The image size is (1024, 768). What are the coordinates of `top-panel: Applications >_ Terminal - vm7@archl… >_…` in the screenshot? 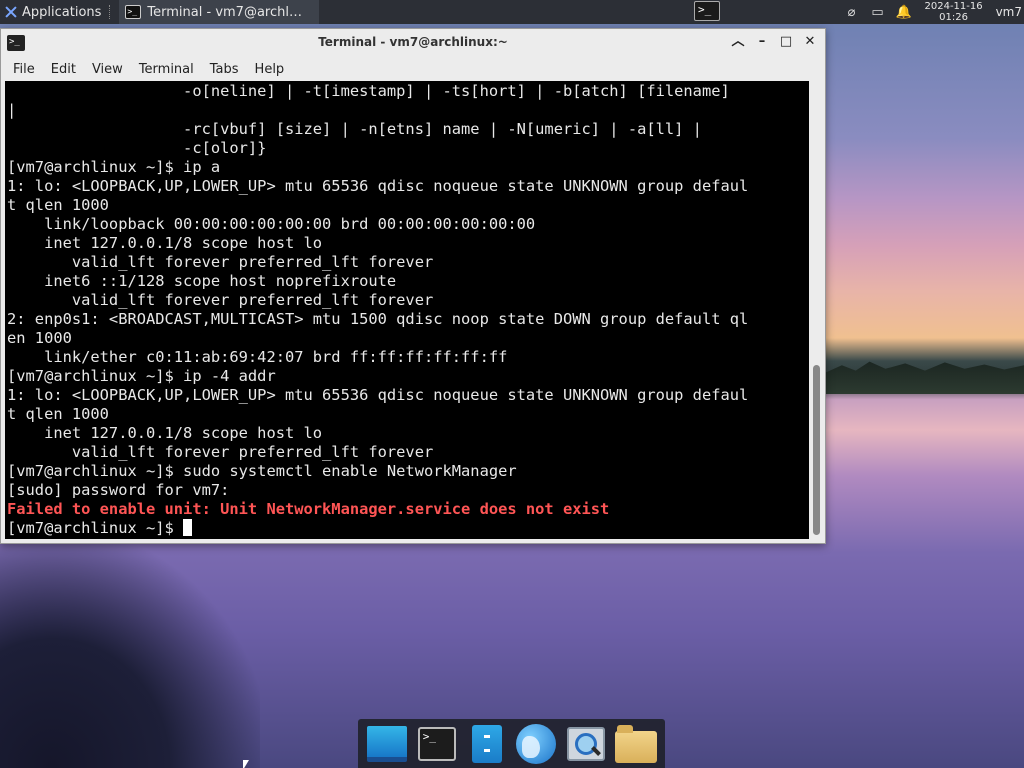 It's located at (512, 12).